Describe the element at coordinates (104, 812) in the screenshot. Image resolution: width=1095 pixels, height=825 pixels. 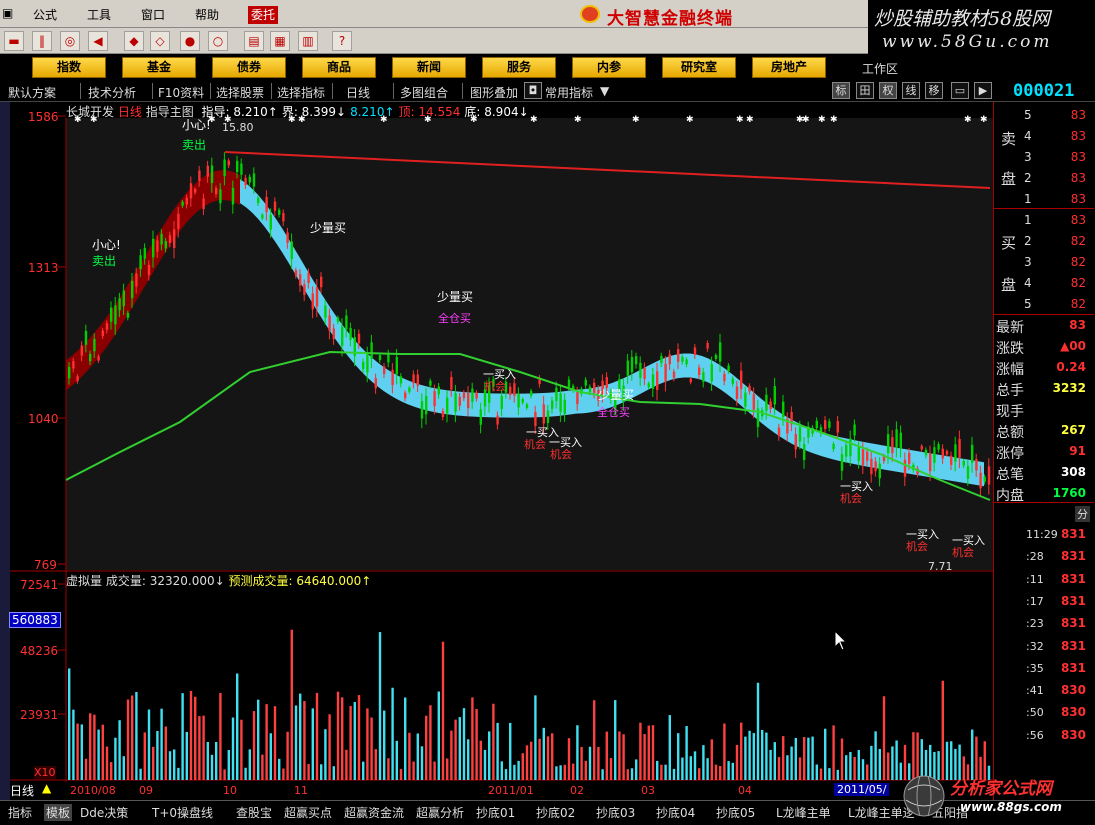
I see `bottom-tab: Dde决策` at that location.